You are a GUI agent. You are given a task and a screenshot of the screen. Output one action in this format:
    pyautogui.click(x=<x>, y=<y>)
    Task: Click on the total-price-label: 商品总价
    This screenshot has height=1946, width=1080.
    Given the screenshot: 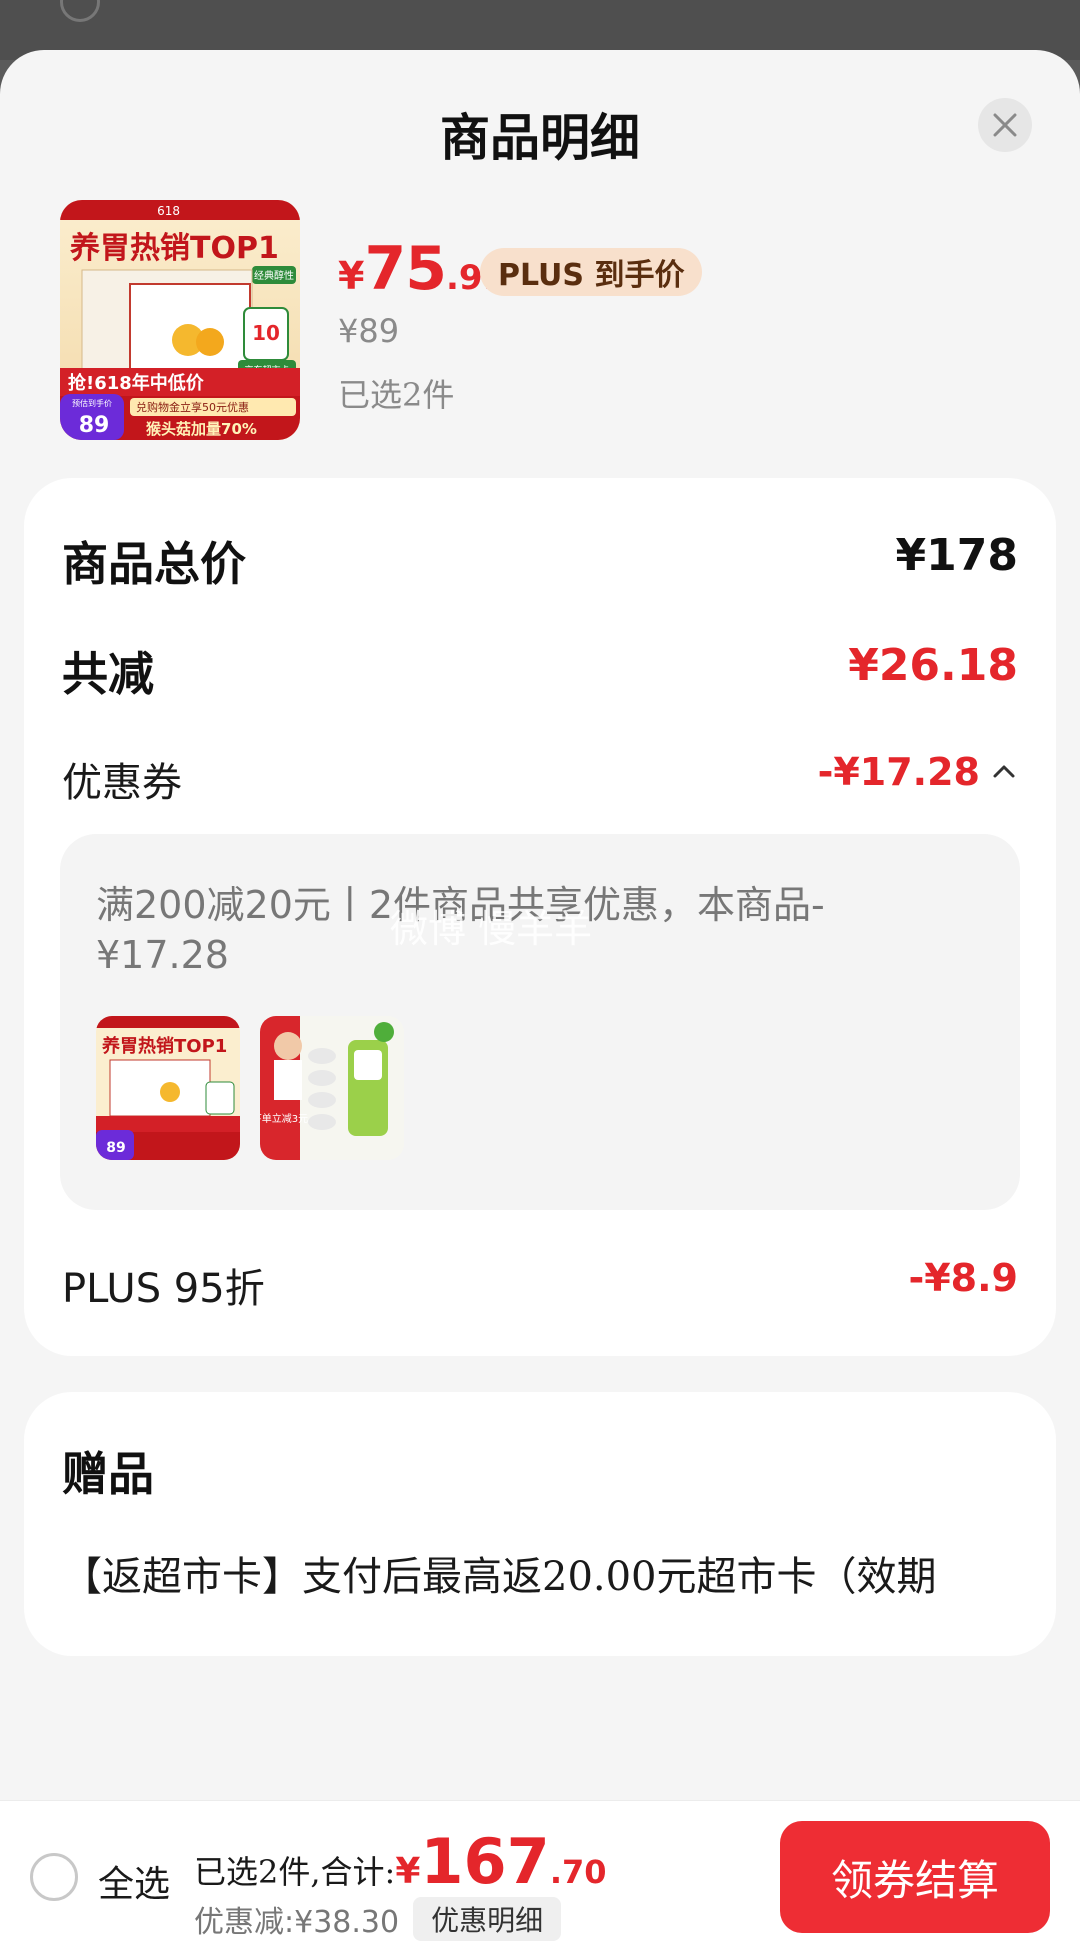 What is the action you would take?
    pyautogui.click(x=154, y=564)
    